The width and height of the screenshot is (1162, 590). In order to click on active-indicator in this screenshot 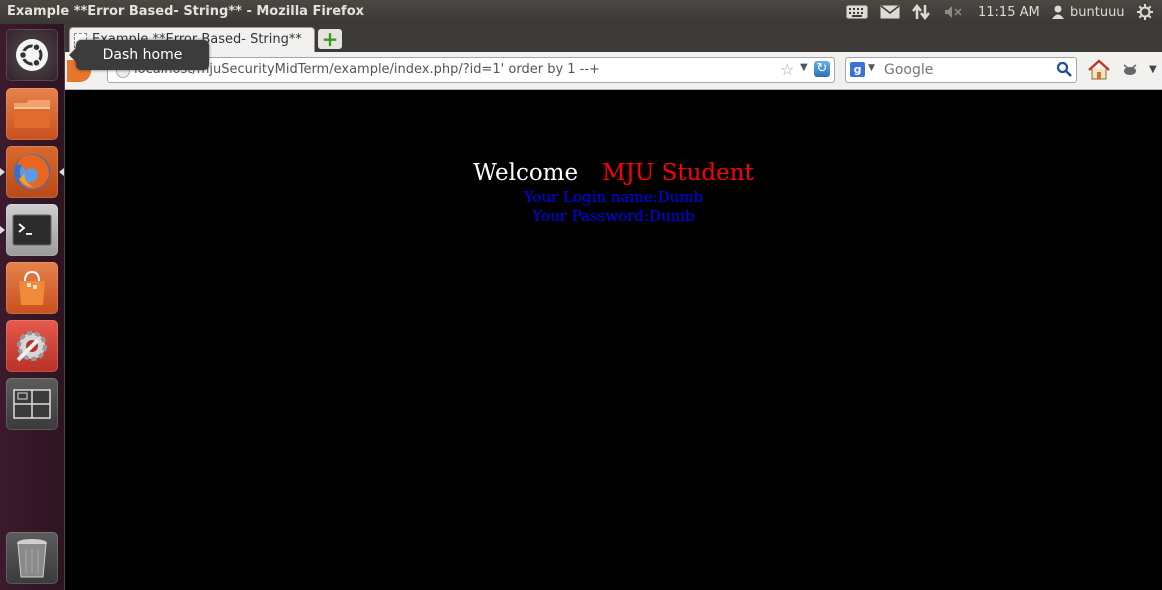, I will do `click(61, 172)`.